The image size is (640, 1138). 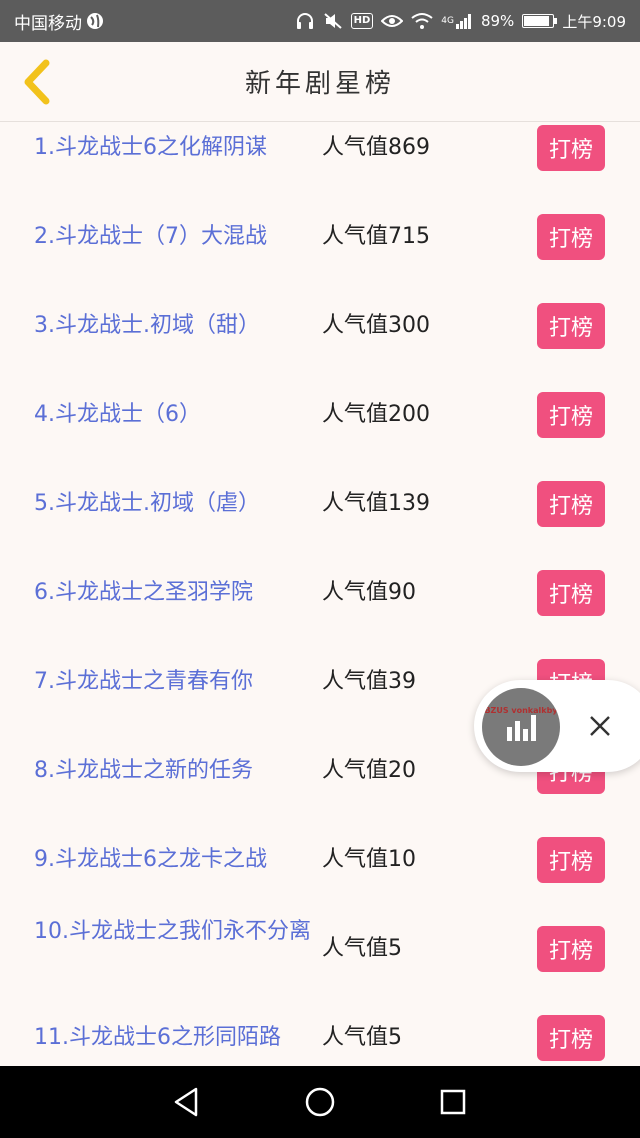 I want to click on status-right: HD 4G 89% 上午9:09, so click(x=460, y=21).